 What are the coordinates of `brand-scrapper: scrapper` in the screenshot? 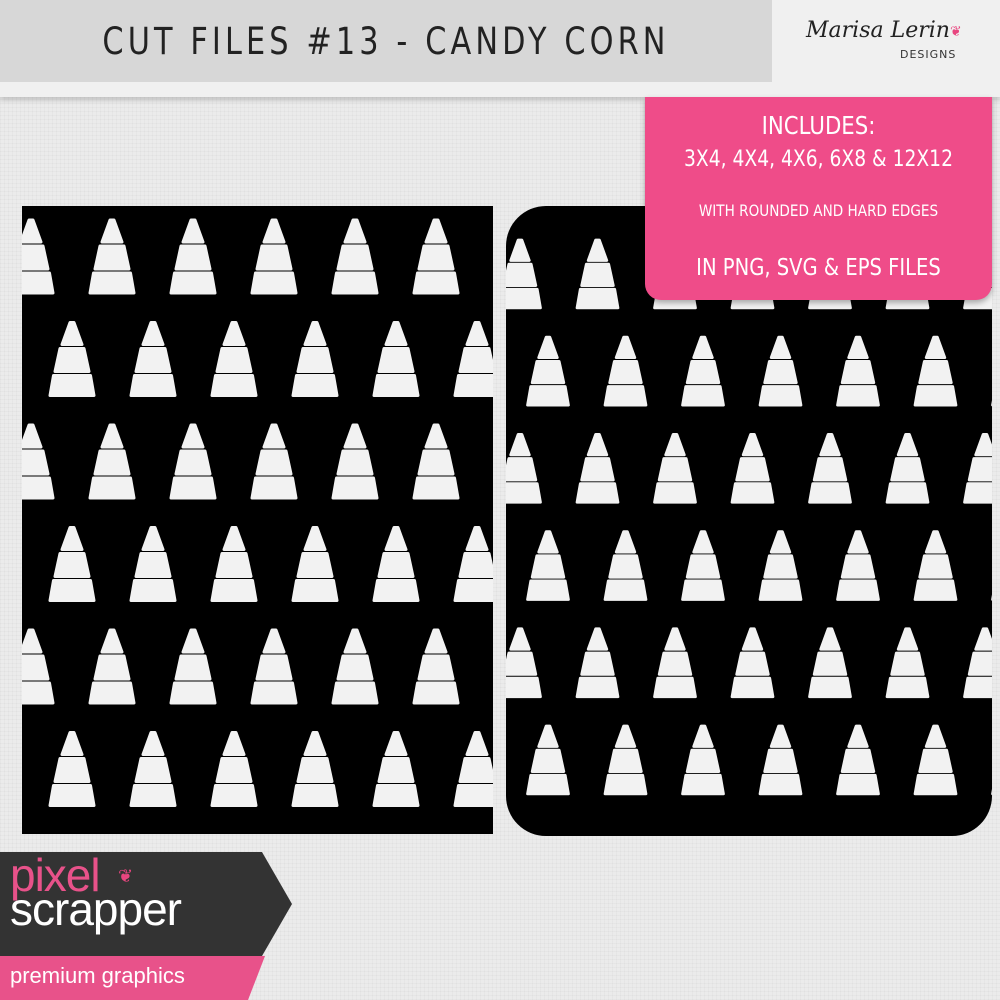 It's located at (96, 909).